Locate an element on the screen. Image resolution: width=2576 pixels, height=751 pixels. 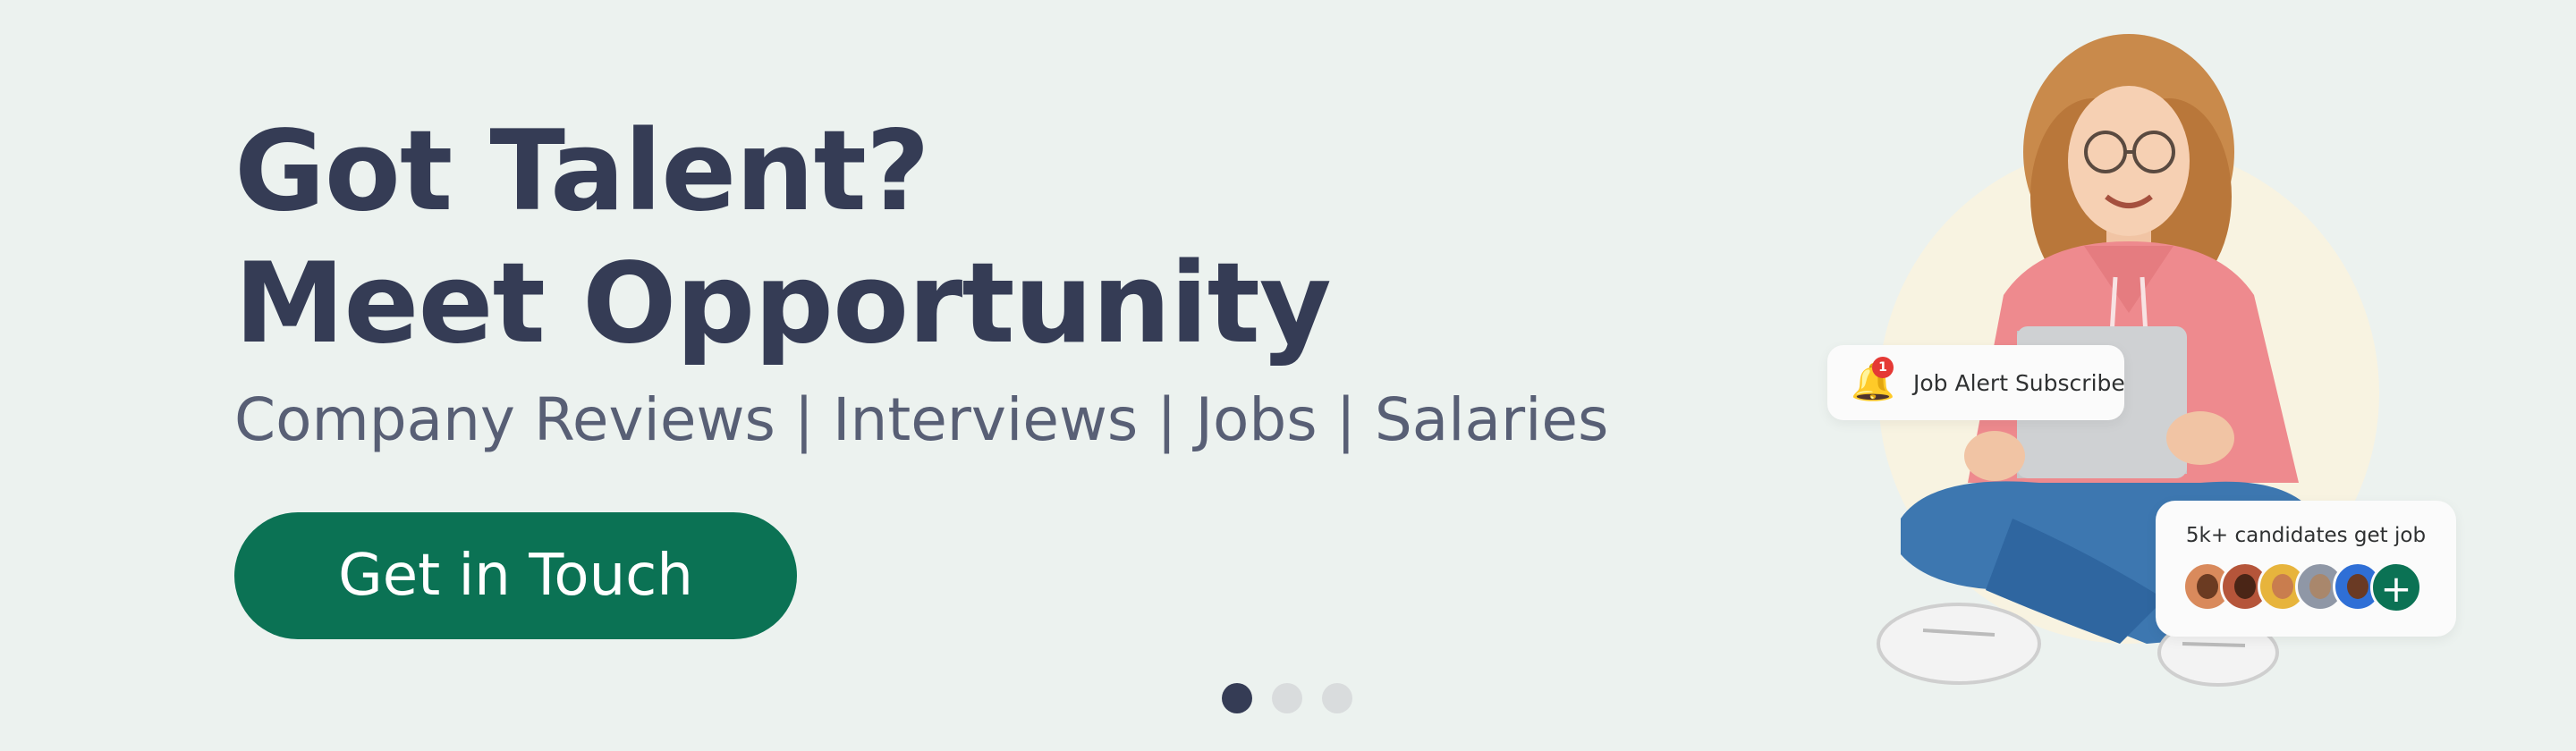
candidates-card: 5k+ candidates get job + is located at coordinates (2306, 569).